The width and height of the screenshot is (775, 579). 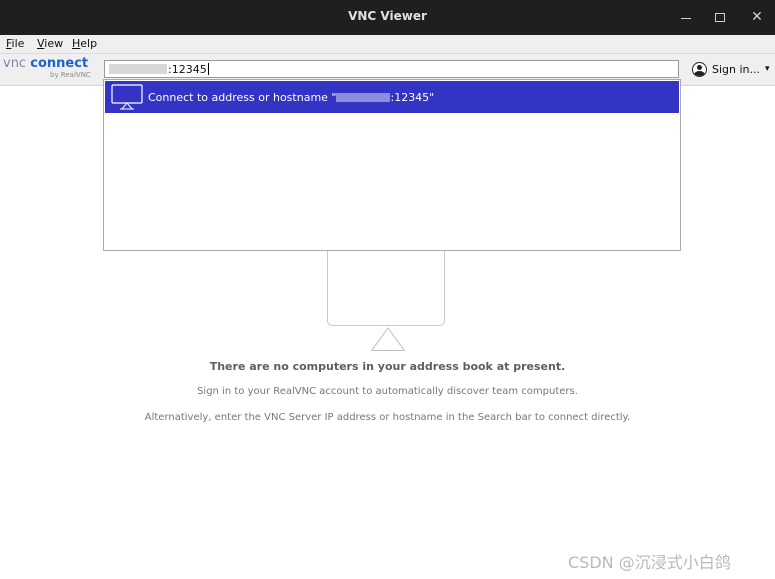 I want to click on minimize-button, so click(x=686, y=17).